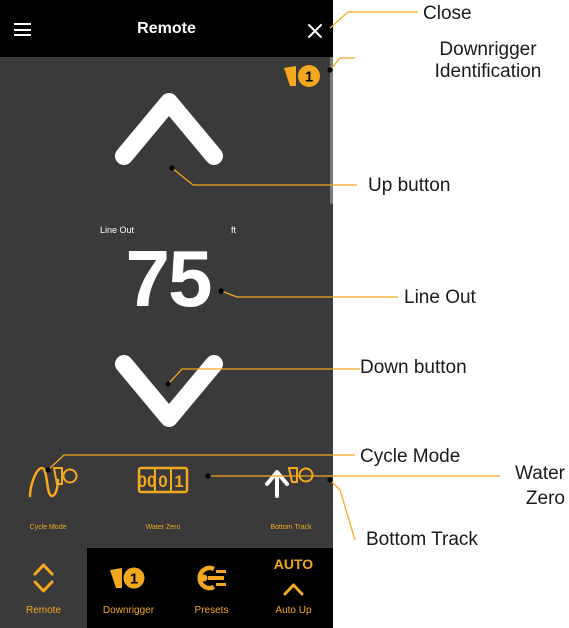  I want to click on nav-presets-label: Presets, so click(211, 610).